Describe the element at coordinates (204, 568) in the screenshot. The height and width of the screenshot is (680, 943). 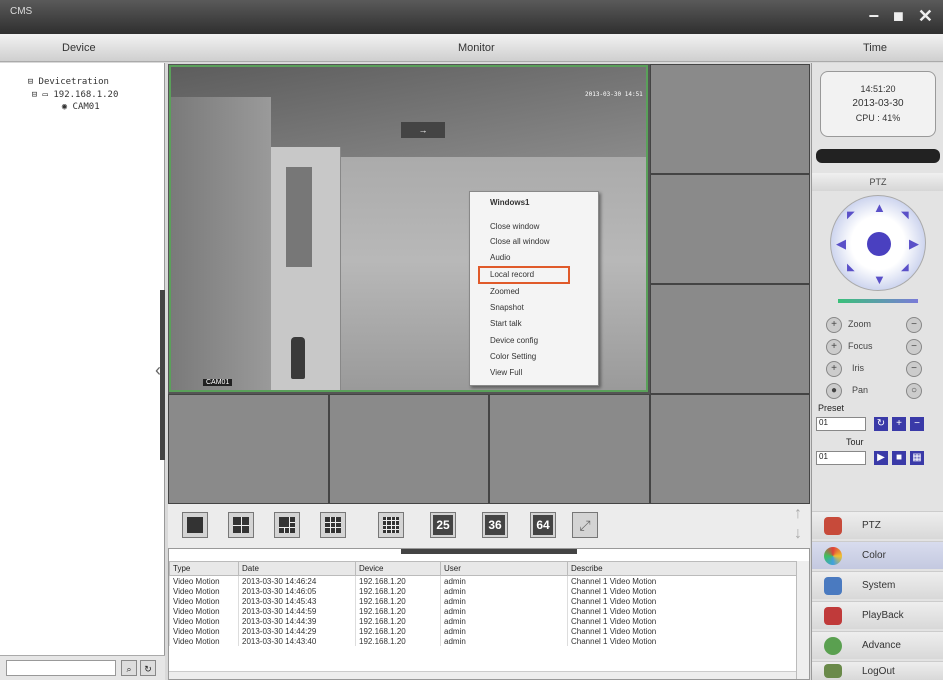
I see `col-type: Type` at that location.